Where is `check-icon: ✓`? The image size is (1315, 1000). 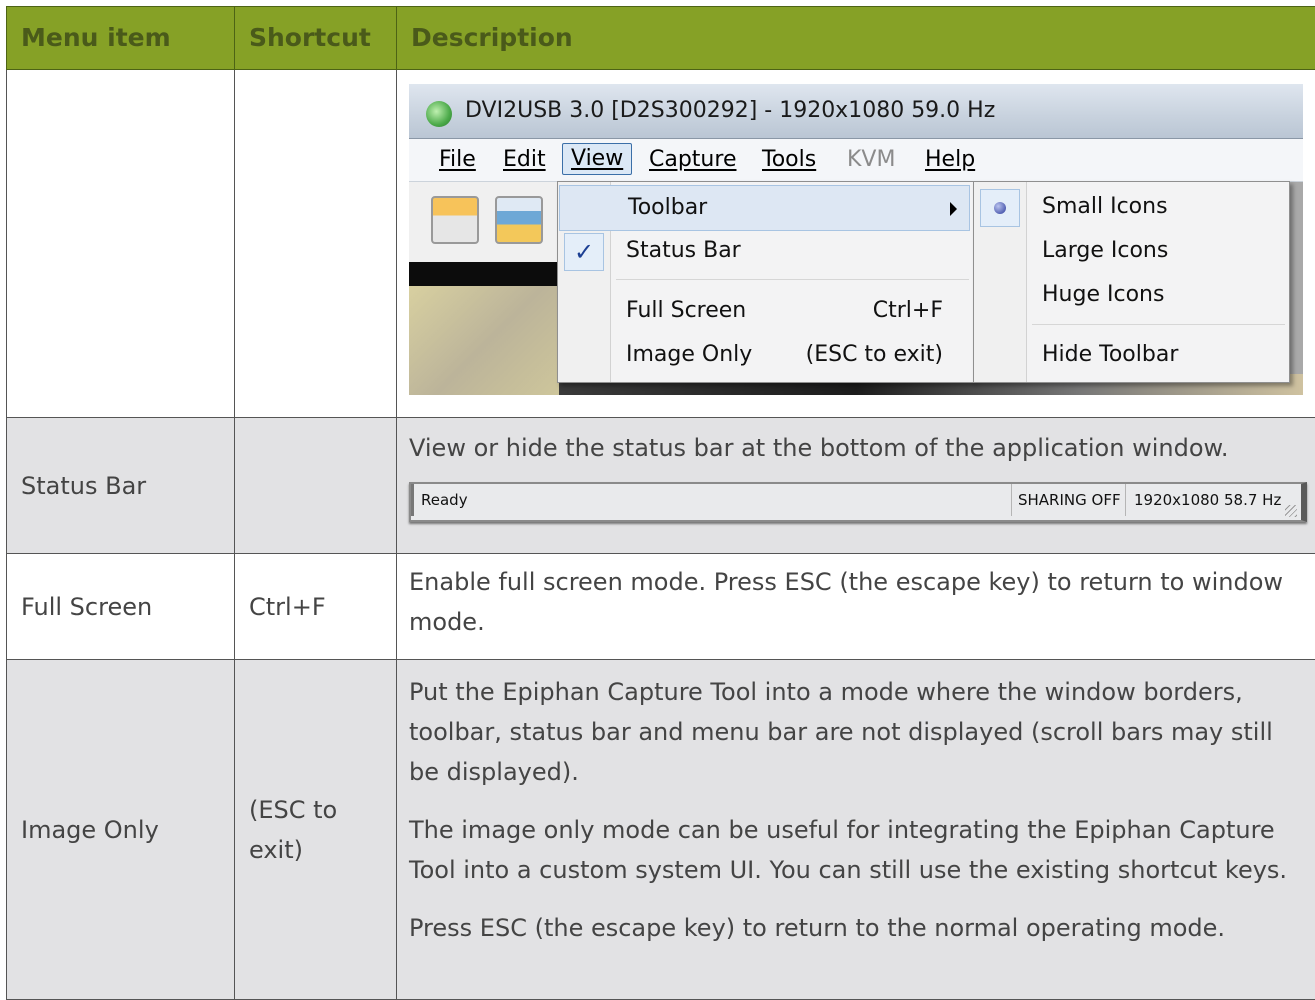
check-icon: ✓ is located at coordinates (584, 252).